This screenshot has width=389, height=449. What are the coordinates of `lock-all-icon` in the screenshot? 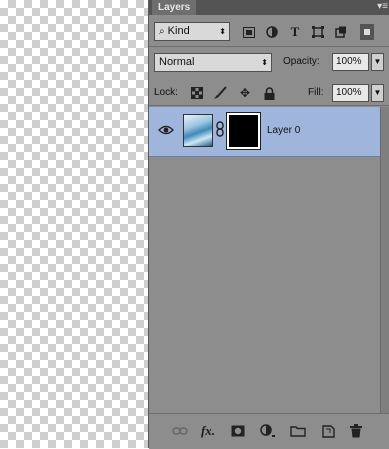 It's located at (269, 93).